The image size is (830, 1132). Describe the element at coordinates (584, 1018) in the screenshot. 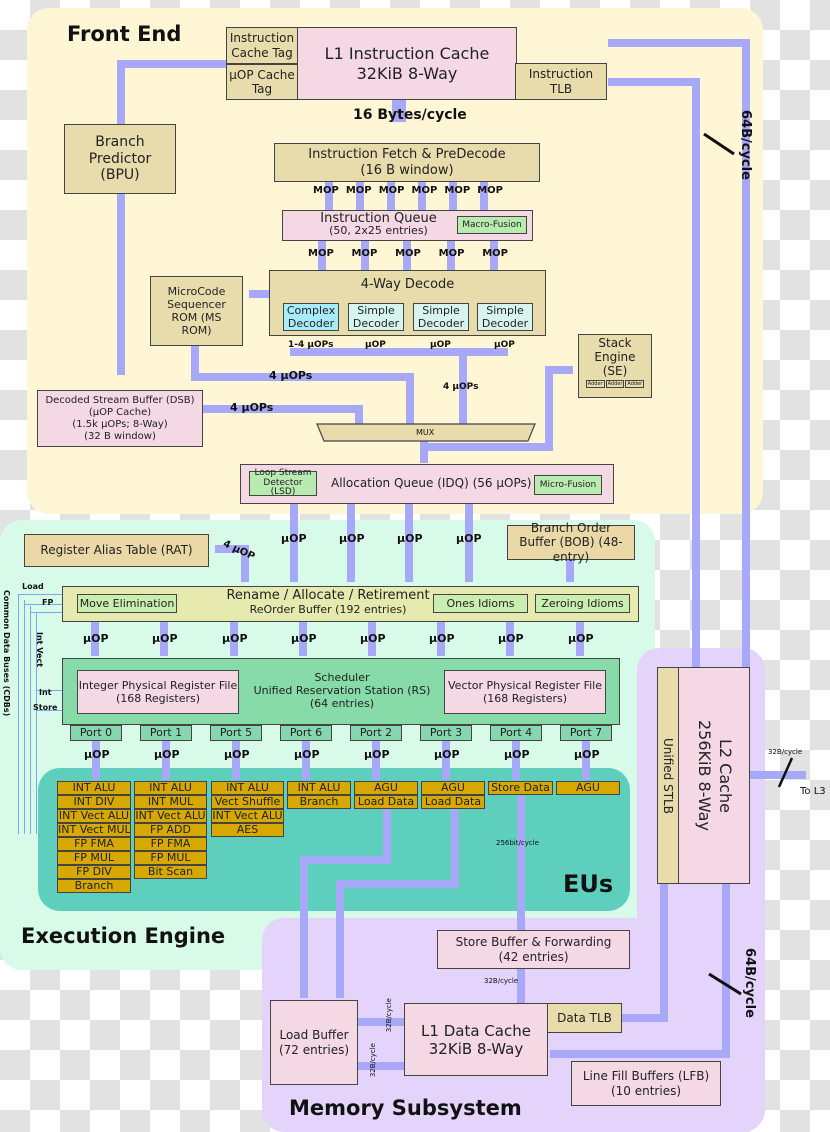

I see `data-tlb: Data TLB` at that location.